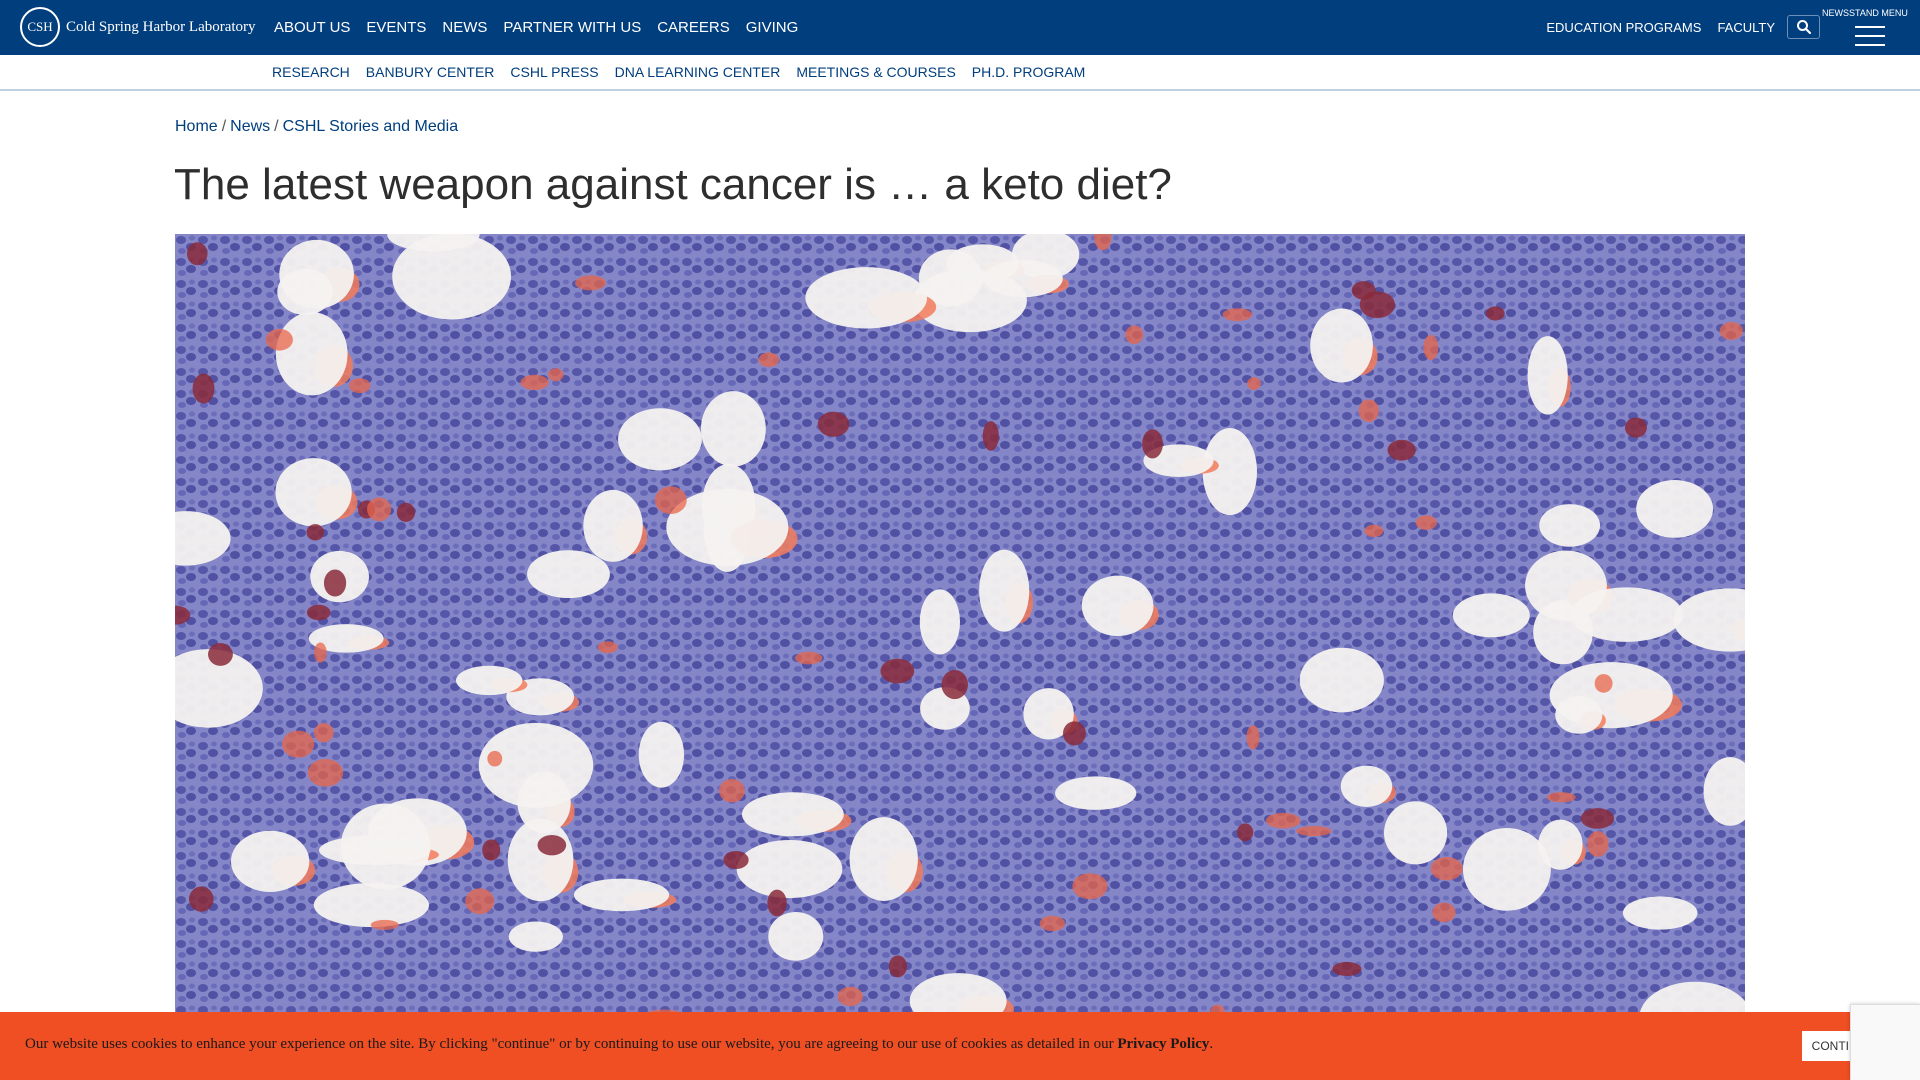 This screenshot has width=1920, height=1080. Describe the element at coordinates (464, 27) in the screenshot. I see `nav-news: NEWS` at that location.